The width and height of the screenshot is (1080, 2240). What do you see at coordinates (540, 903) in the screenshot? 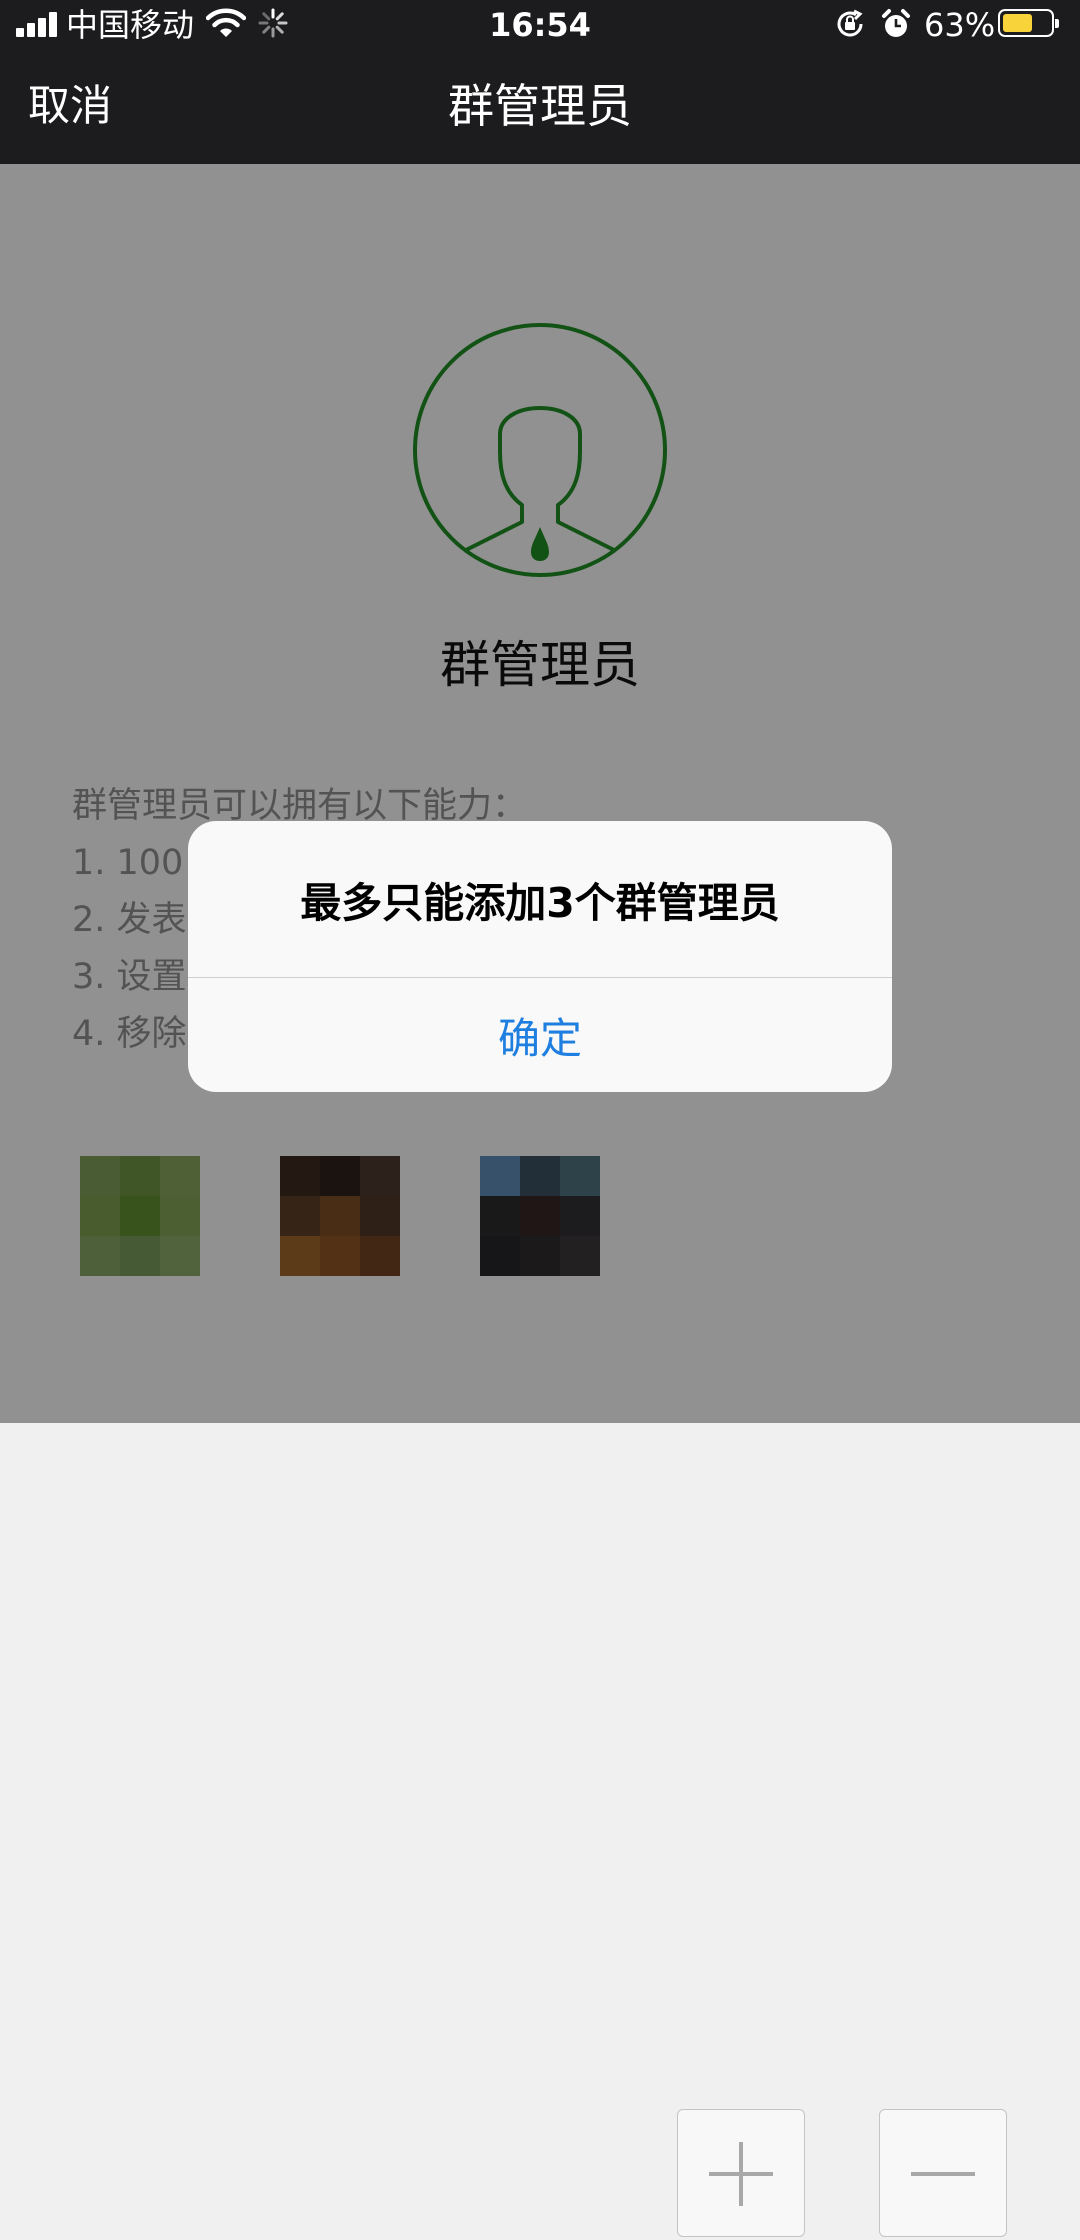
I see `alert-message: 最多只能添加3个群管理员` at bounding box center [540, 903].